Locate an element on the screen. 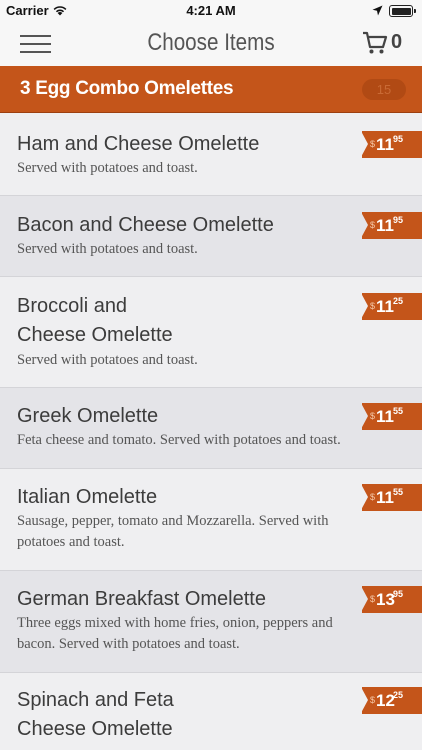  battery-icon is located at coordinates (402, 11).